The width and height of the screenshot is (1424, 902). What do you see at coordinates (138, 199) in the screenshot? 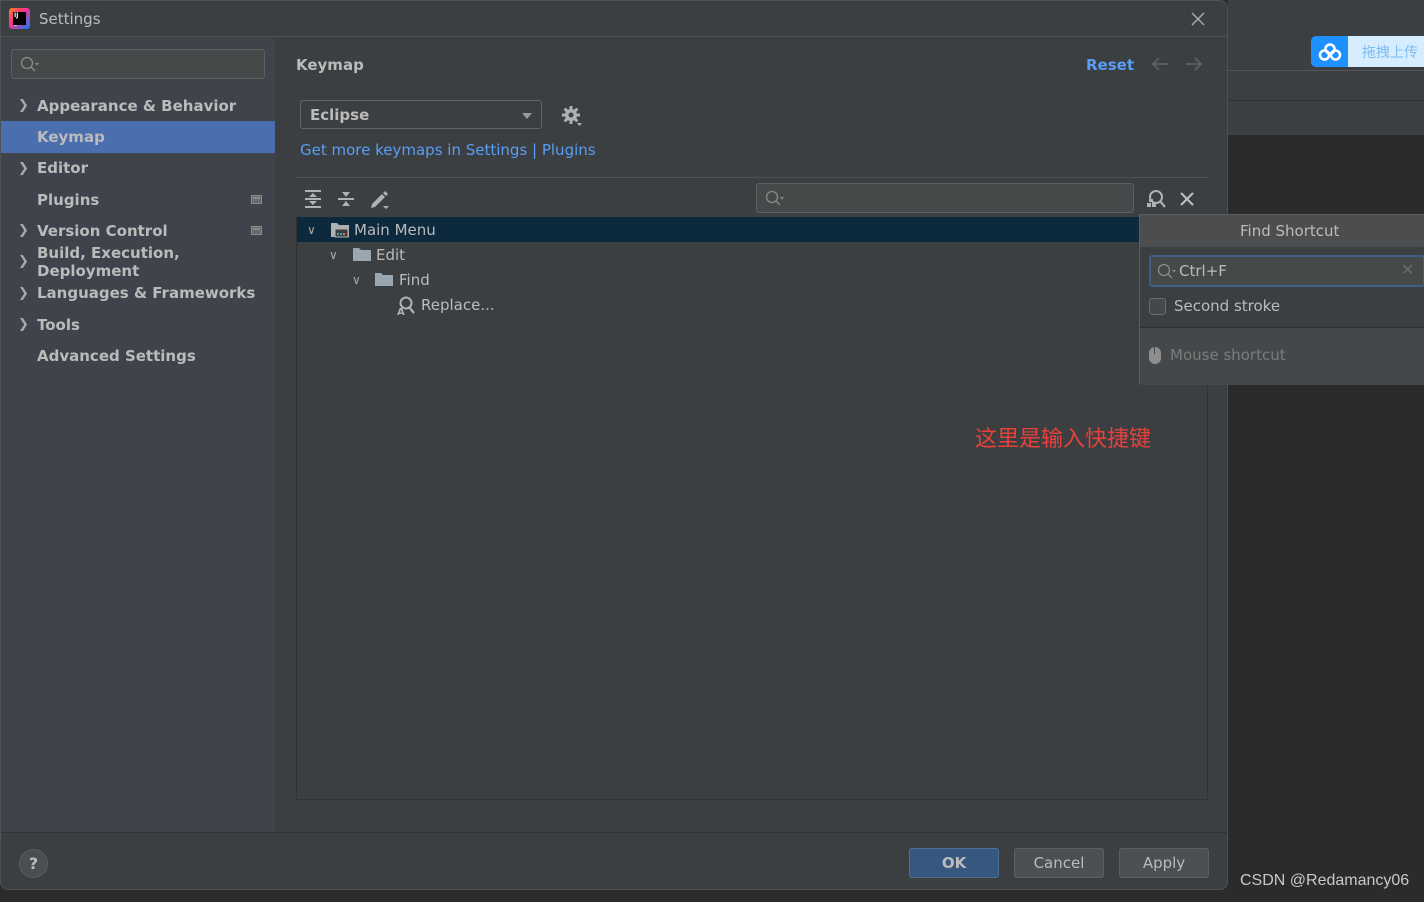
I see `sidebar-item-plugins: Plugins` at bounding box center [138, 199].